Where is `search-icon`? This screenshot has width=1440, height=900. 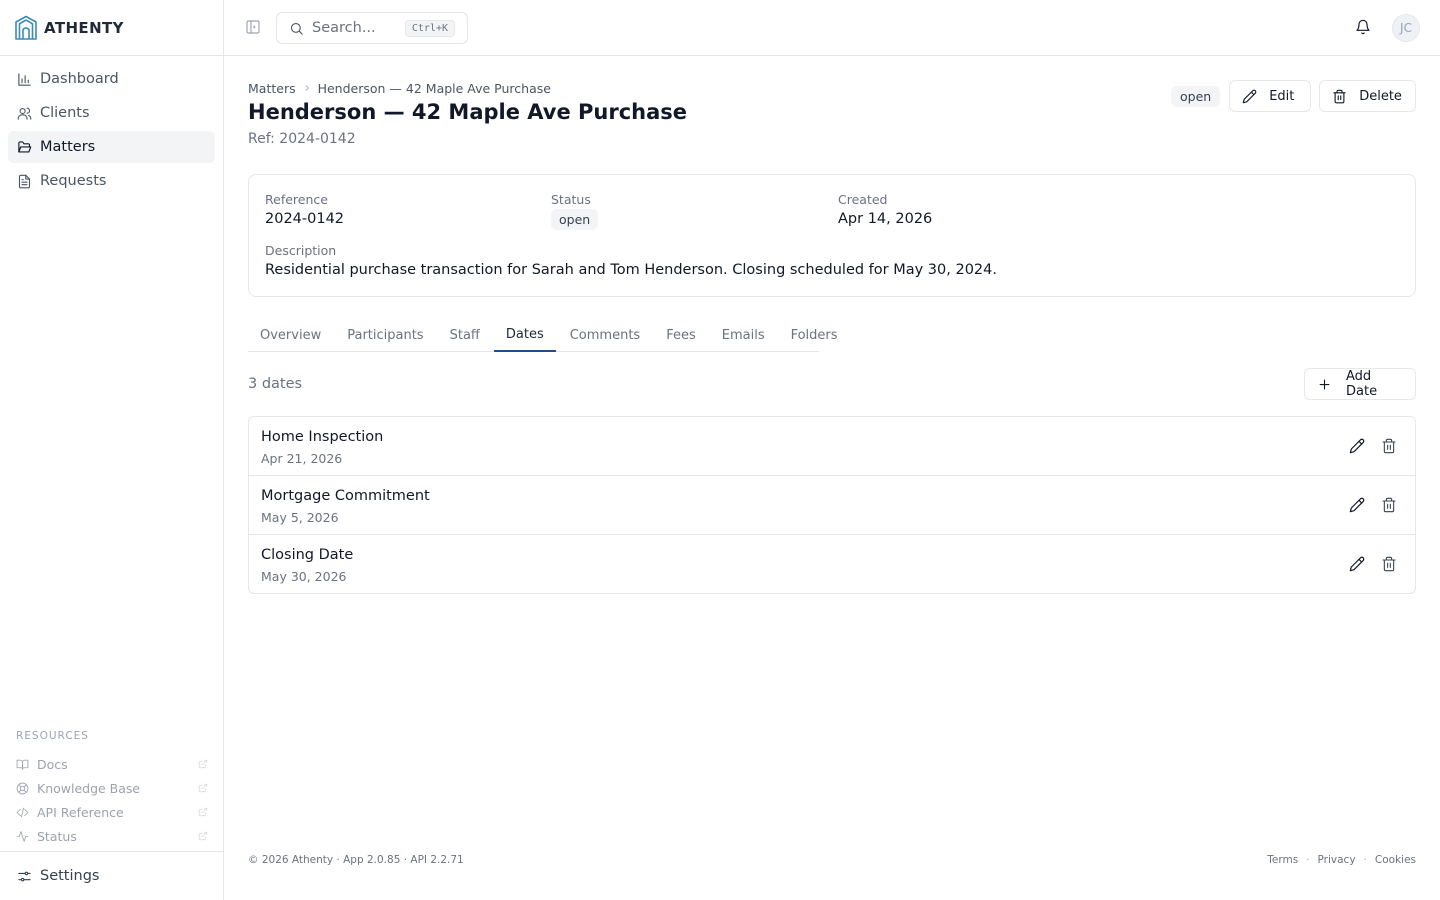
search-icon is located at coordinates (296, 28).